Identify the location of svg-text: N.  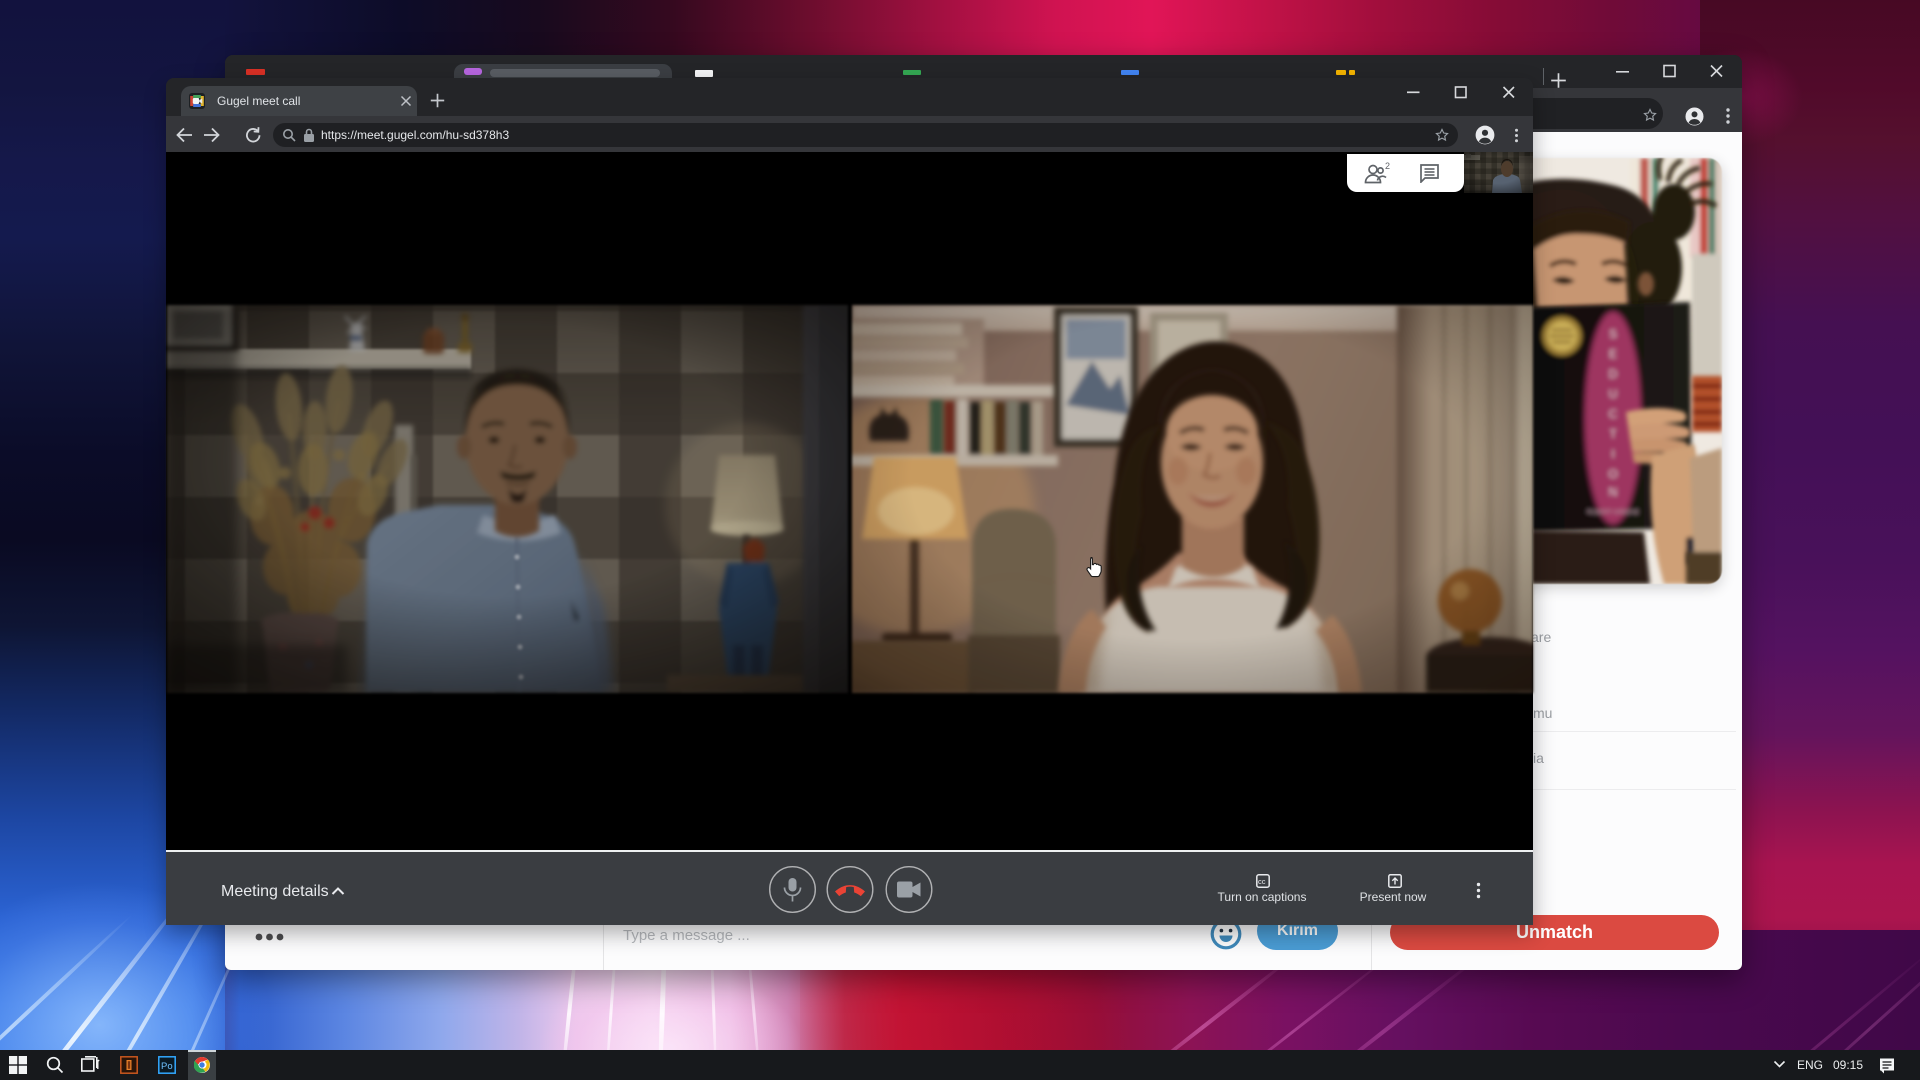
(1613, 492).